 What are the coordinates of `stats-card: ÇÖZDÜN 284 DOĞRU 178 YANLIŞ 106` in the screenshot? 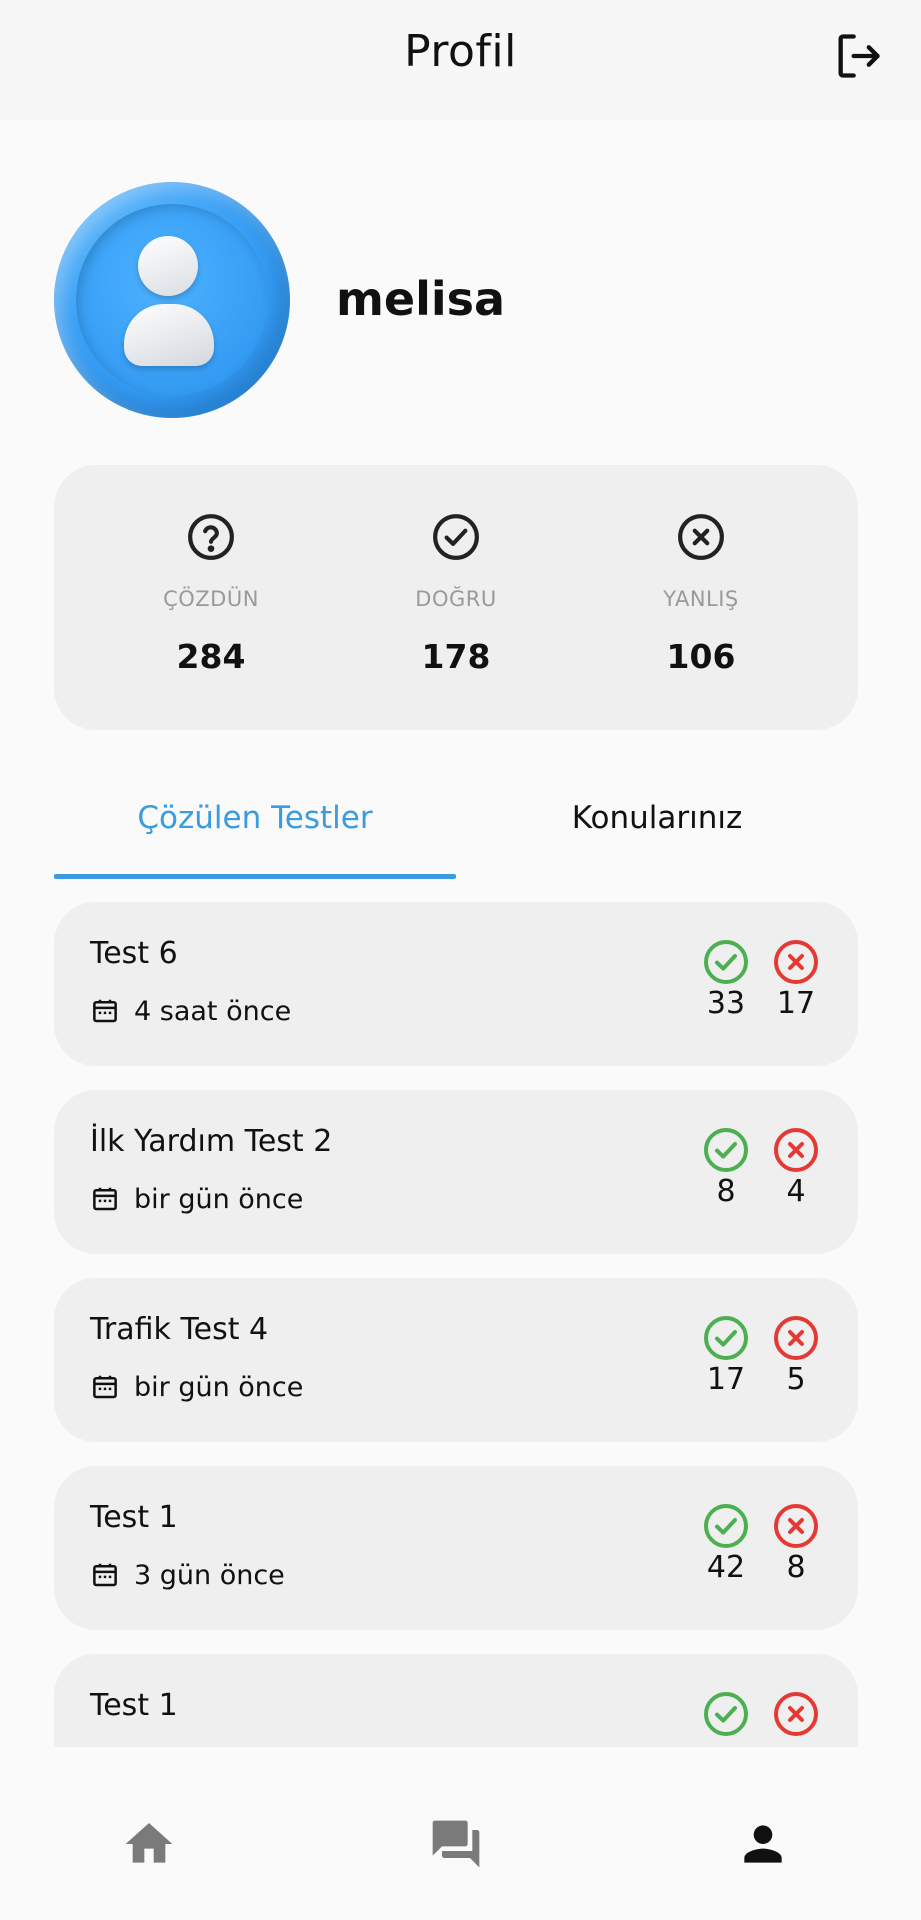 It's located at (456, 597).